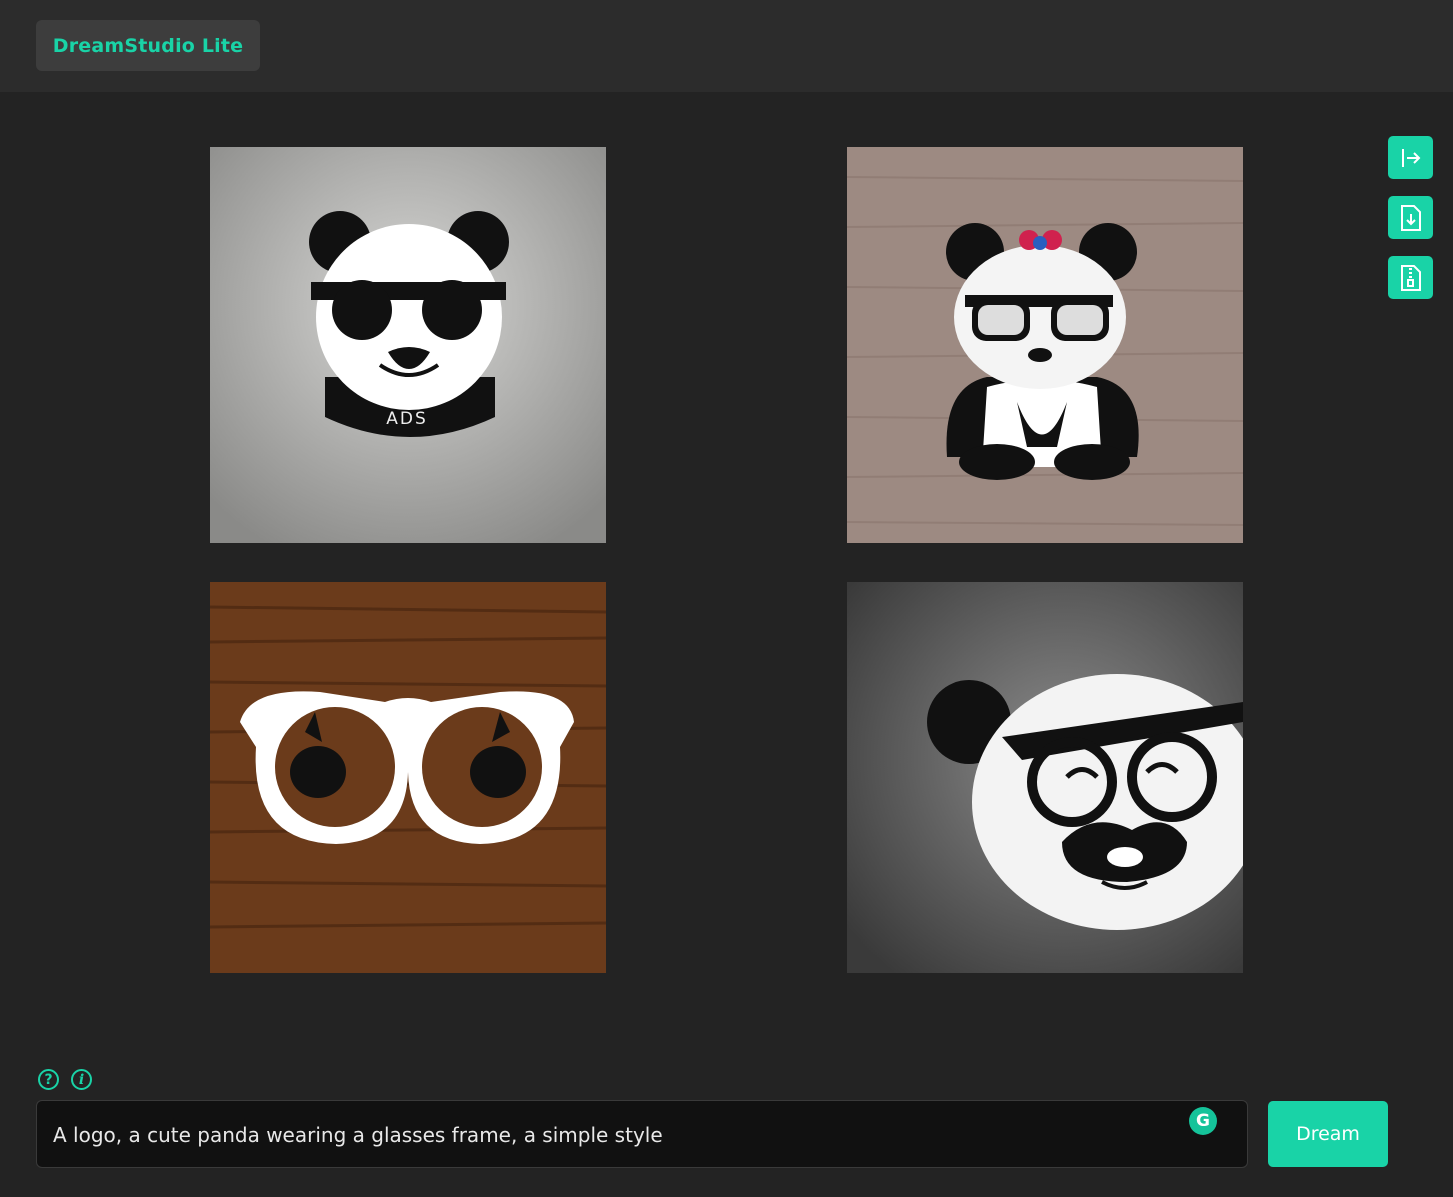 The image size is (1453, 1197). I want to click on grammarly-icon: G, so click(1203, 1121).